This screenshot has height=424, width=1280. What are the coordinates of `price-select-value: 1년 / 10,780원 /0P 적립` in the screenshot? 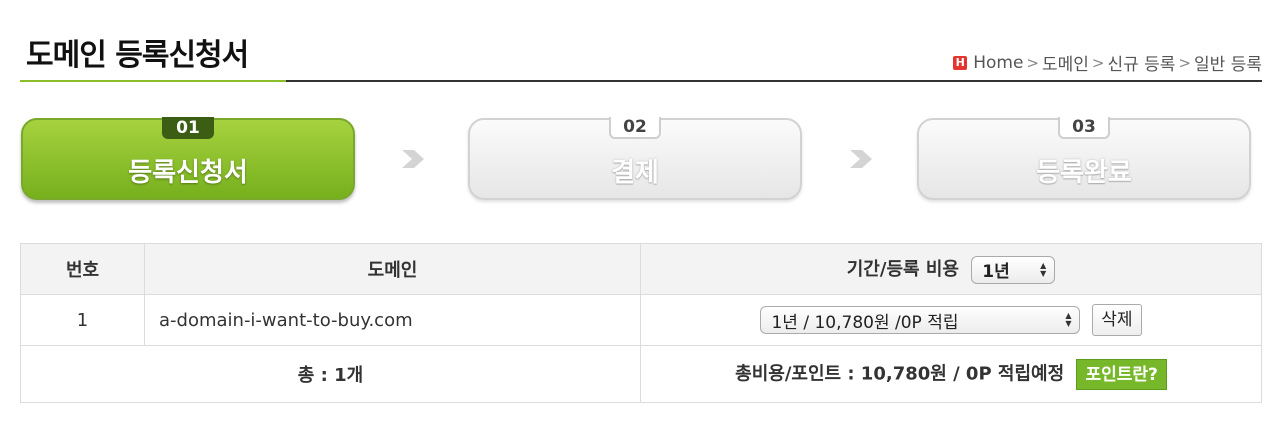 It's located at (865, 322).